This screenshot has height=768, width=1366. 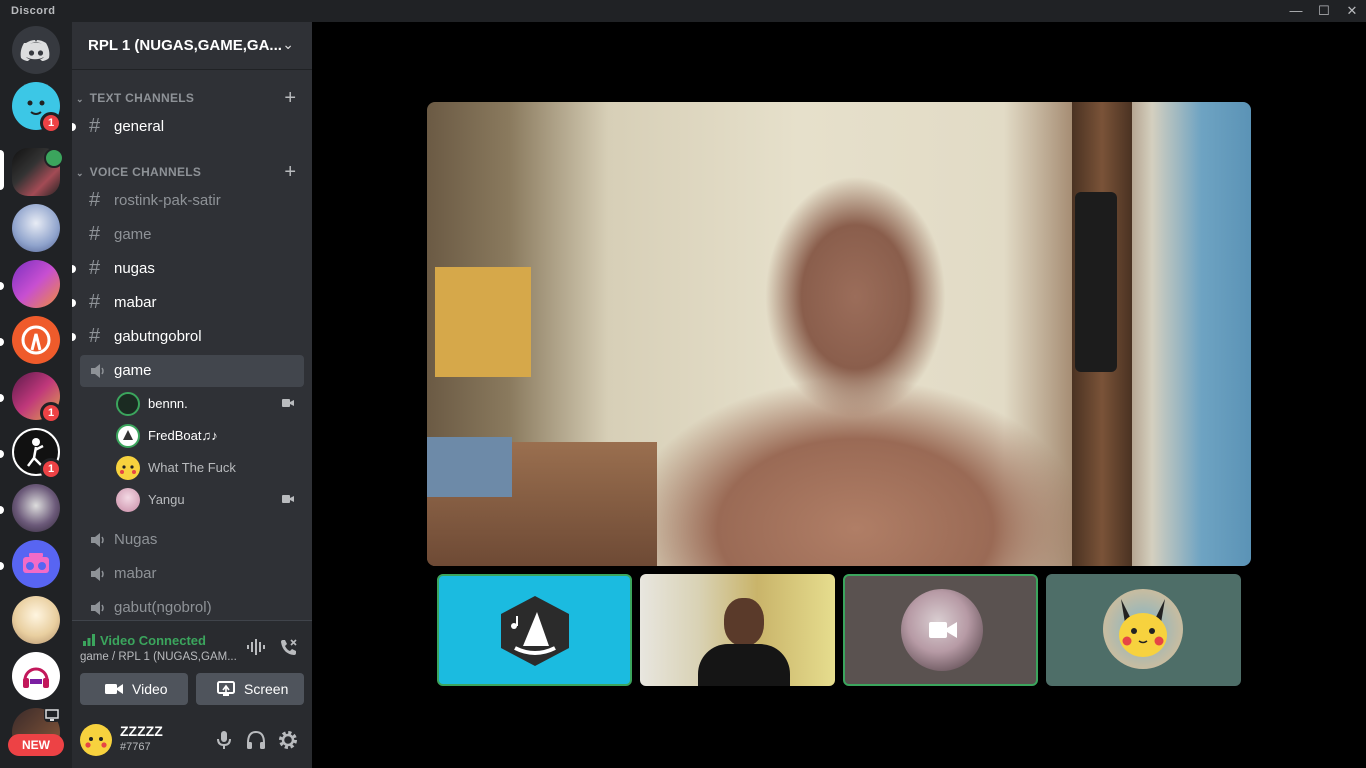 I want to click on voice-user-what-the-fuck: What The Fuck, so click(x=209, y=468).